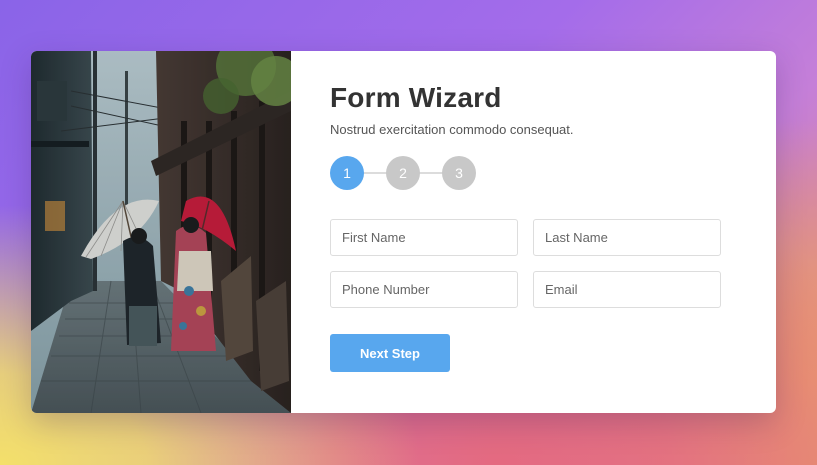  Describe the element at coordinates (347, 173) in the screenshot. I see `step-1: 1` at that location.